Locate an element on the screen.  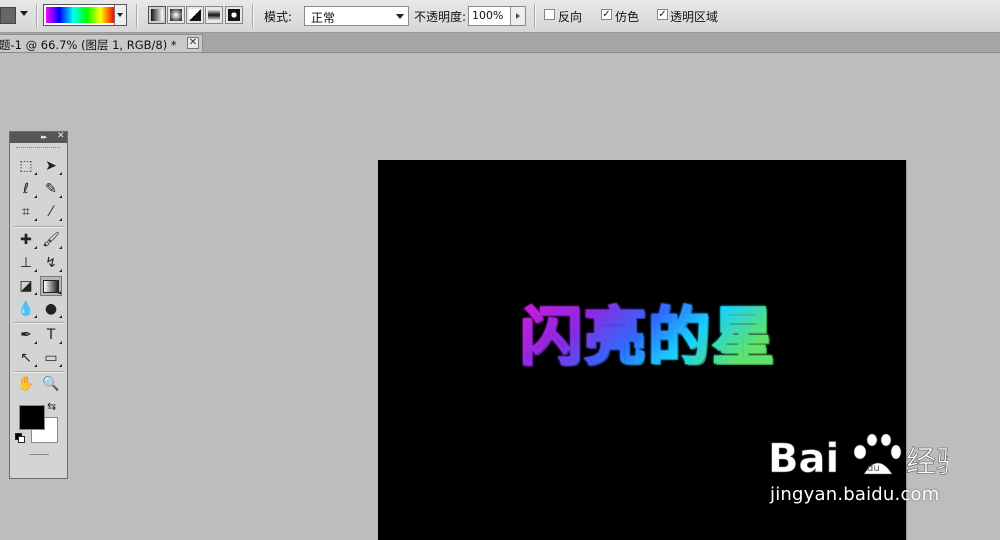
document-tab-title: 无标题-1 @ 66.7% (图层 1, RGB/8) * is located at coordinates (88, 44).